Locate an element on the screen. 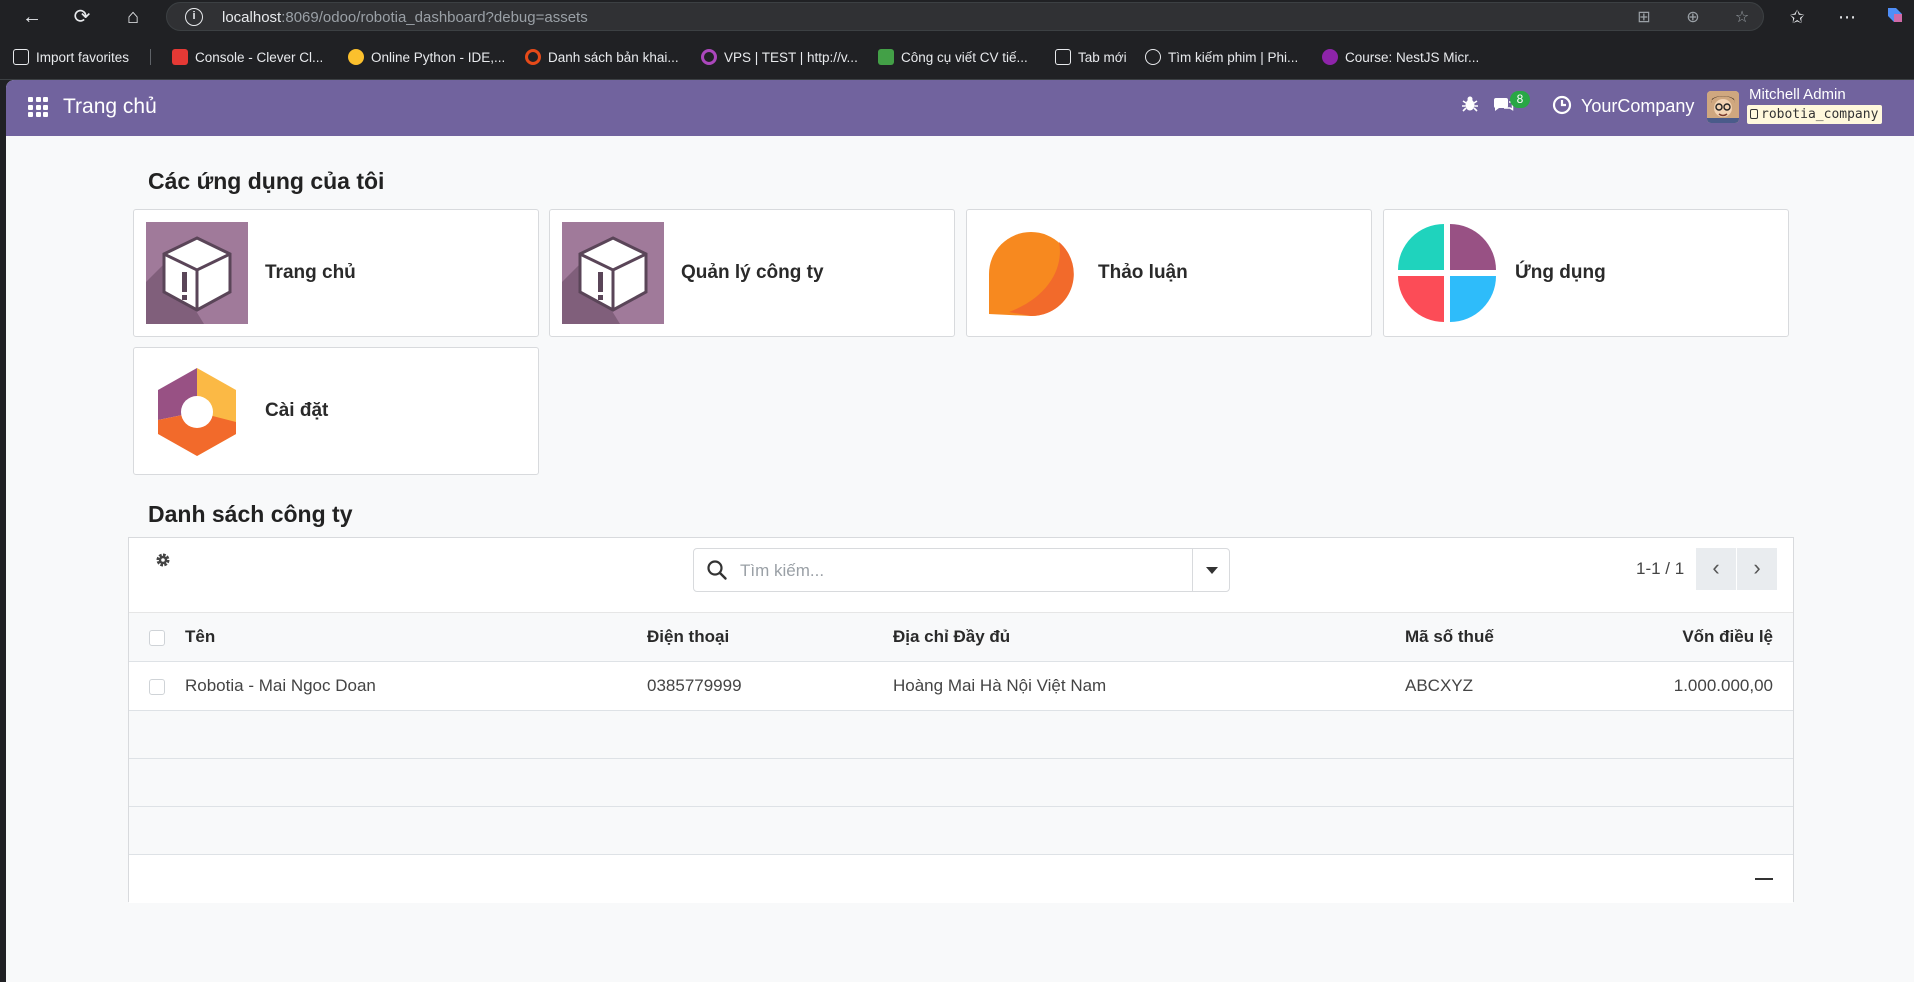 The height and width of the screenshot is (982, 1914). import-icon is located at coordinates (21, 57).